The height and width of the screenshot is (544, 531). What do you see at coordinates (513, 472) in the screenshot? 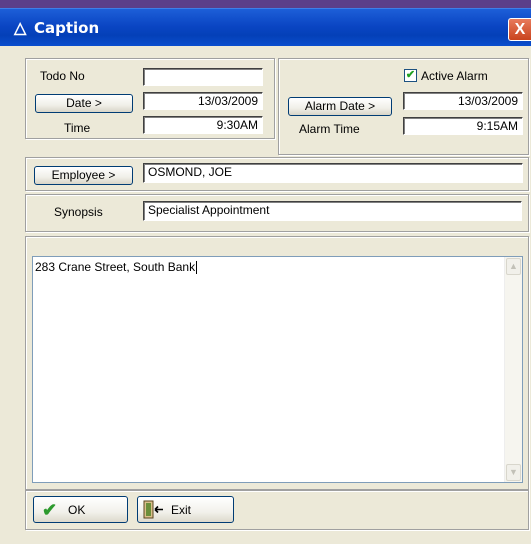
I see `scroll-down-icon: ▼` at bounding box center [513, 472].